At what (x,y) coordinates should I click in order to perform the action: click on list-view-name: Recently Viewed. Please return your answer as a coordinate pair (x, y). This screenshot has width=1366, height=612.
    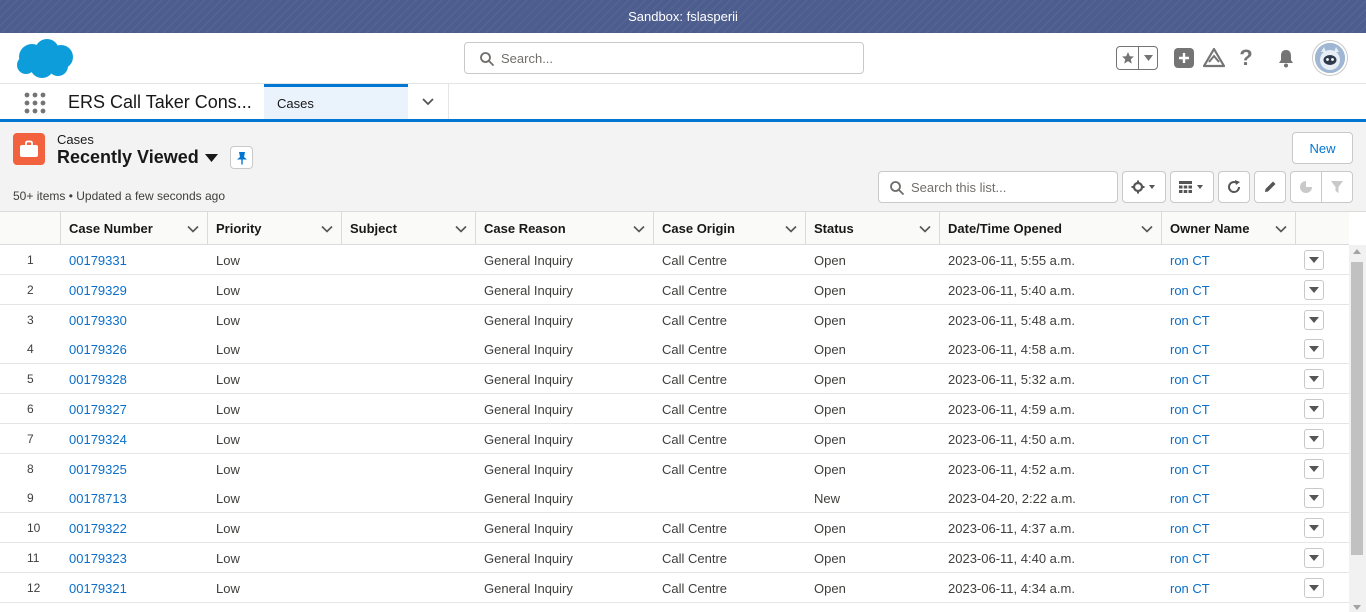
    Looking at the image, I should click on (128, 157).